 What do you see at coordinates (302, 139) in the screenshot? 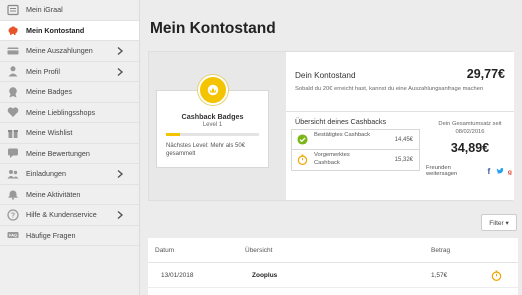
I see `check-circle-icon` at bounding box center [302, 139].